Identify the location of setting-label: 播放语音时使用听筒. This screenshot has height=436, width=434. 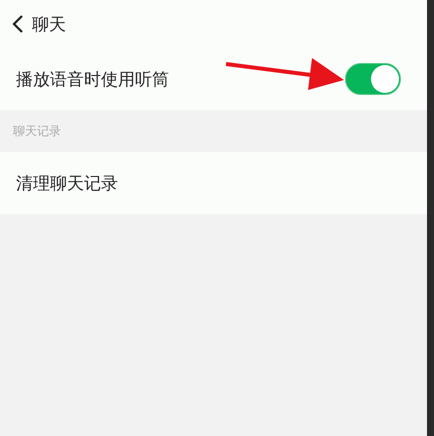
(92, 79).